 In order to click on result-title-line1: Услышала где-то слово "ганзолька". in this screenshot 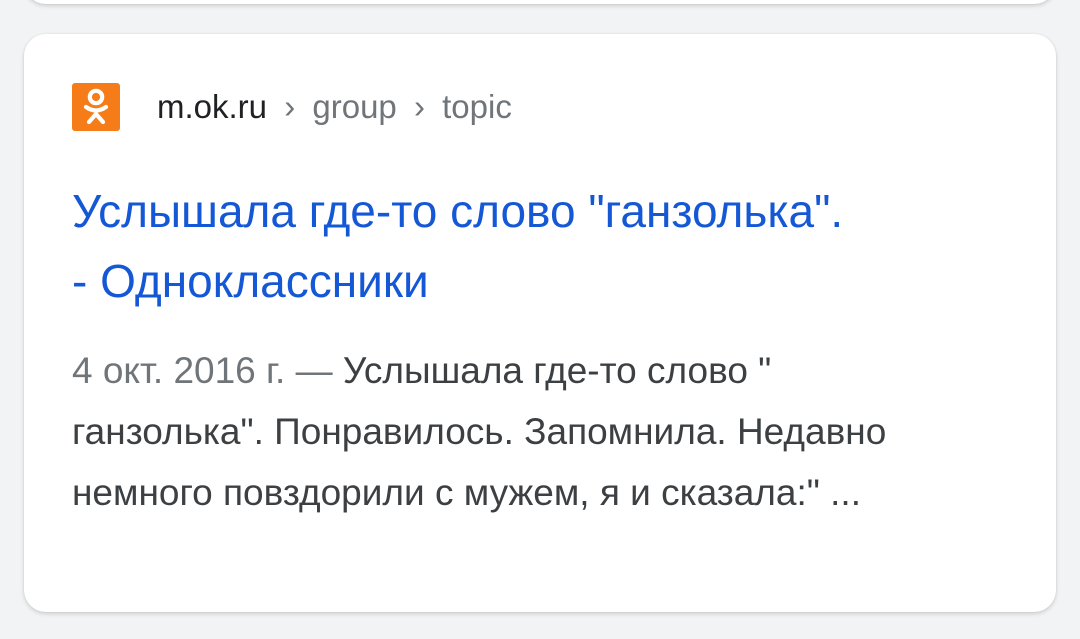, I will do `click(457, 211)`.